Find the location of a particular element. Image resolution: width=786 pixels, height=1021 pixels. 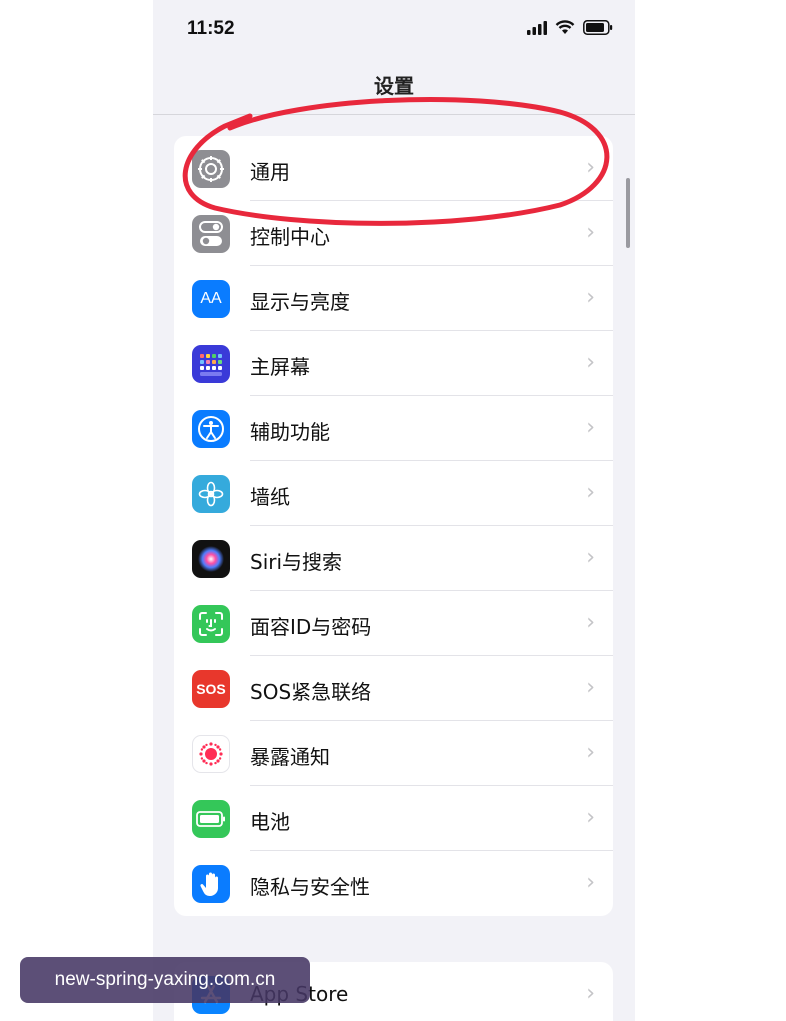

page-title: 设置 is located at coordinates (394, 86).